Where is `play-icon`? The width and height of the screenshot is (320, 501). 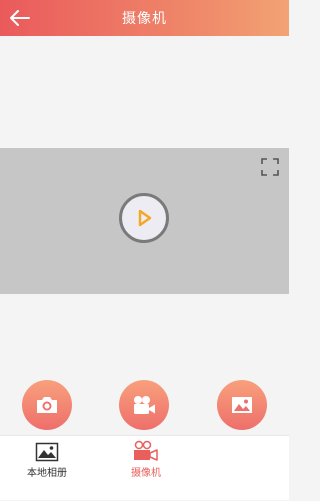 play-icon is located at coordinates (145, 218).